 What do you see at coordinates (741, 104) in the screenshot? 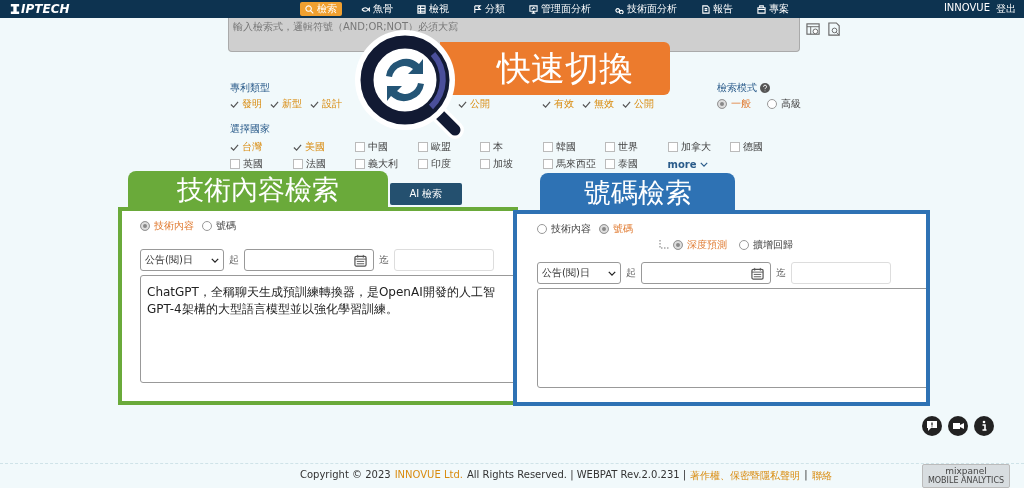
I see `radio-label: 一般` at bounding box center [741, 104].